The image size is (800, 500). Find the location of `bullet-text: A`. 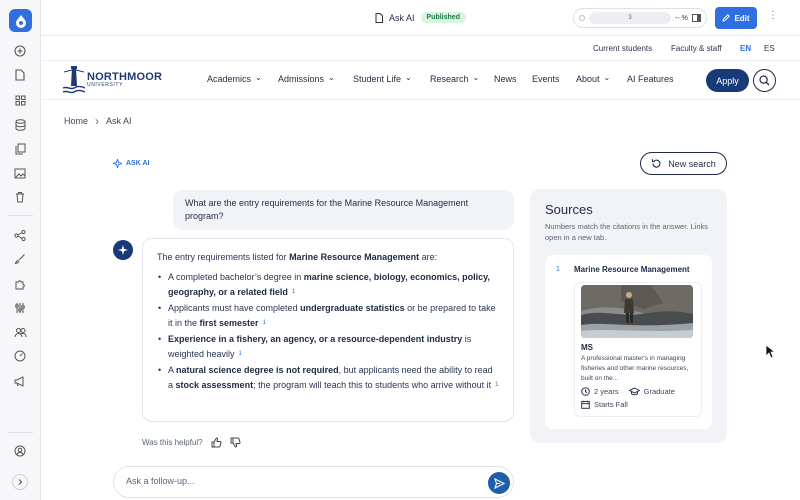

bullet-text: A is located at coordinates (172, 370).